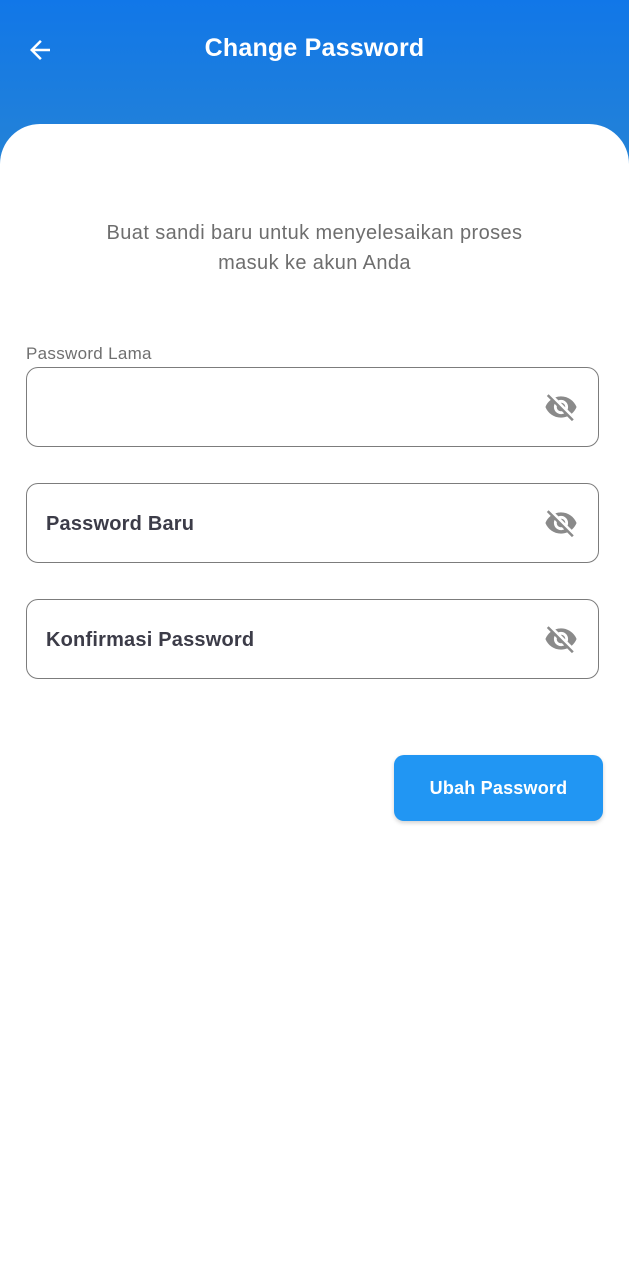 This screenshot has height=1280, width=629. What do you see at coordinates (286, 407) in the screenshot?
I see `old-password-input` at bounding box center [286, 407].